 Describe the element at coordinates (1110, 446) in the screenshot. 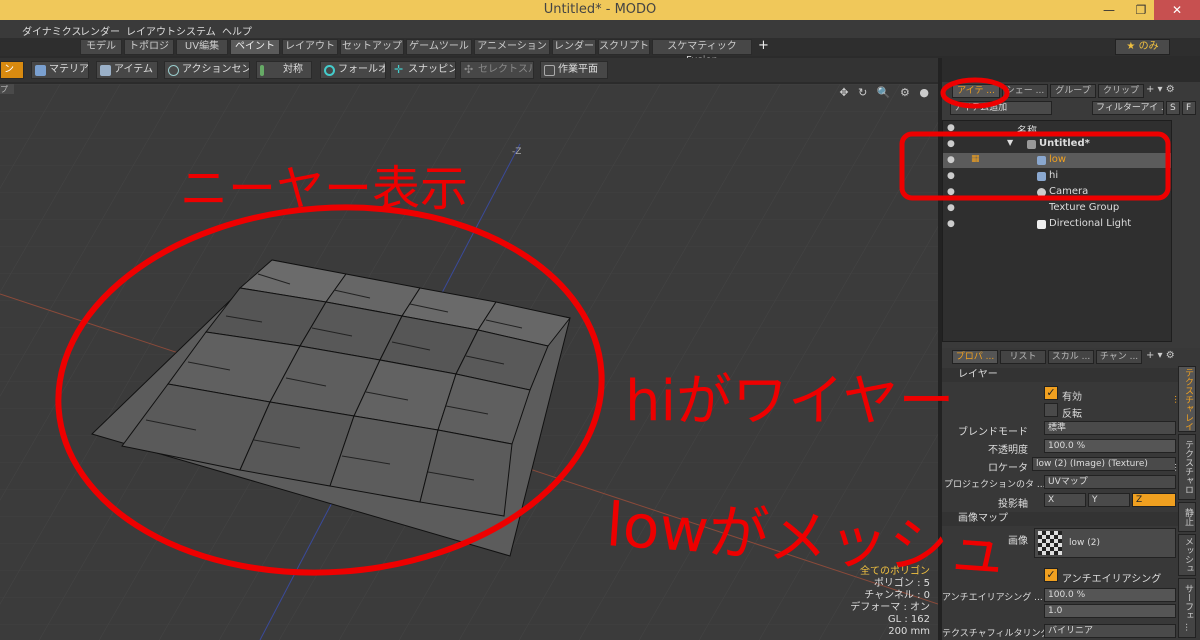

I see `opacity-field: 100.0 %` at that location.